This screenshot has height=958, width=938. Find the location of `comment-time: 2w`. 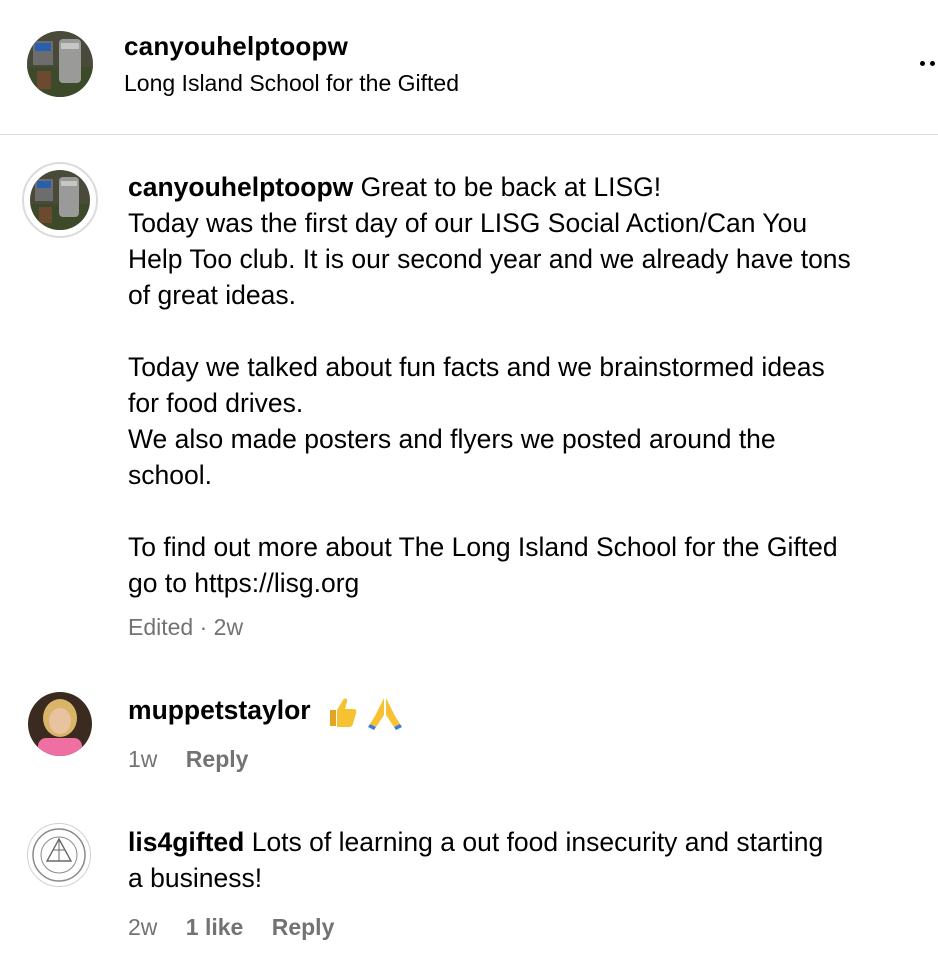

comment-time: 2w is located at coordinates (143, 927).